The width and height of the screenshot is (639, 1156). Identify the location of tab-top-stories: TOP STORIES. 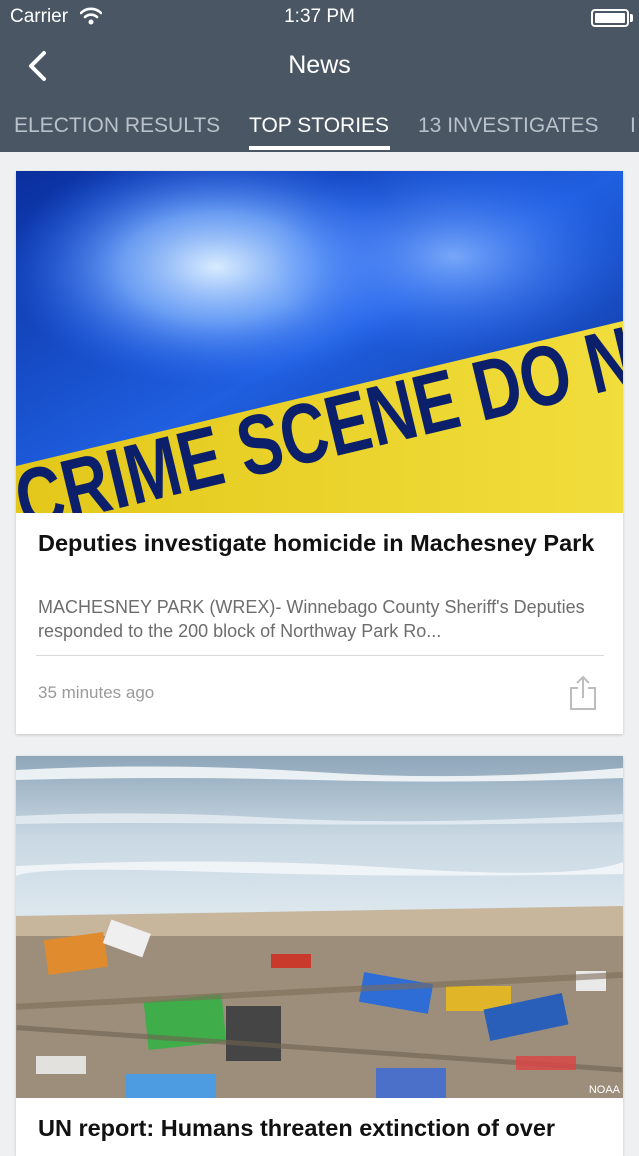
(319, 128).